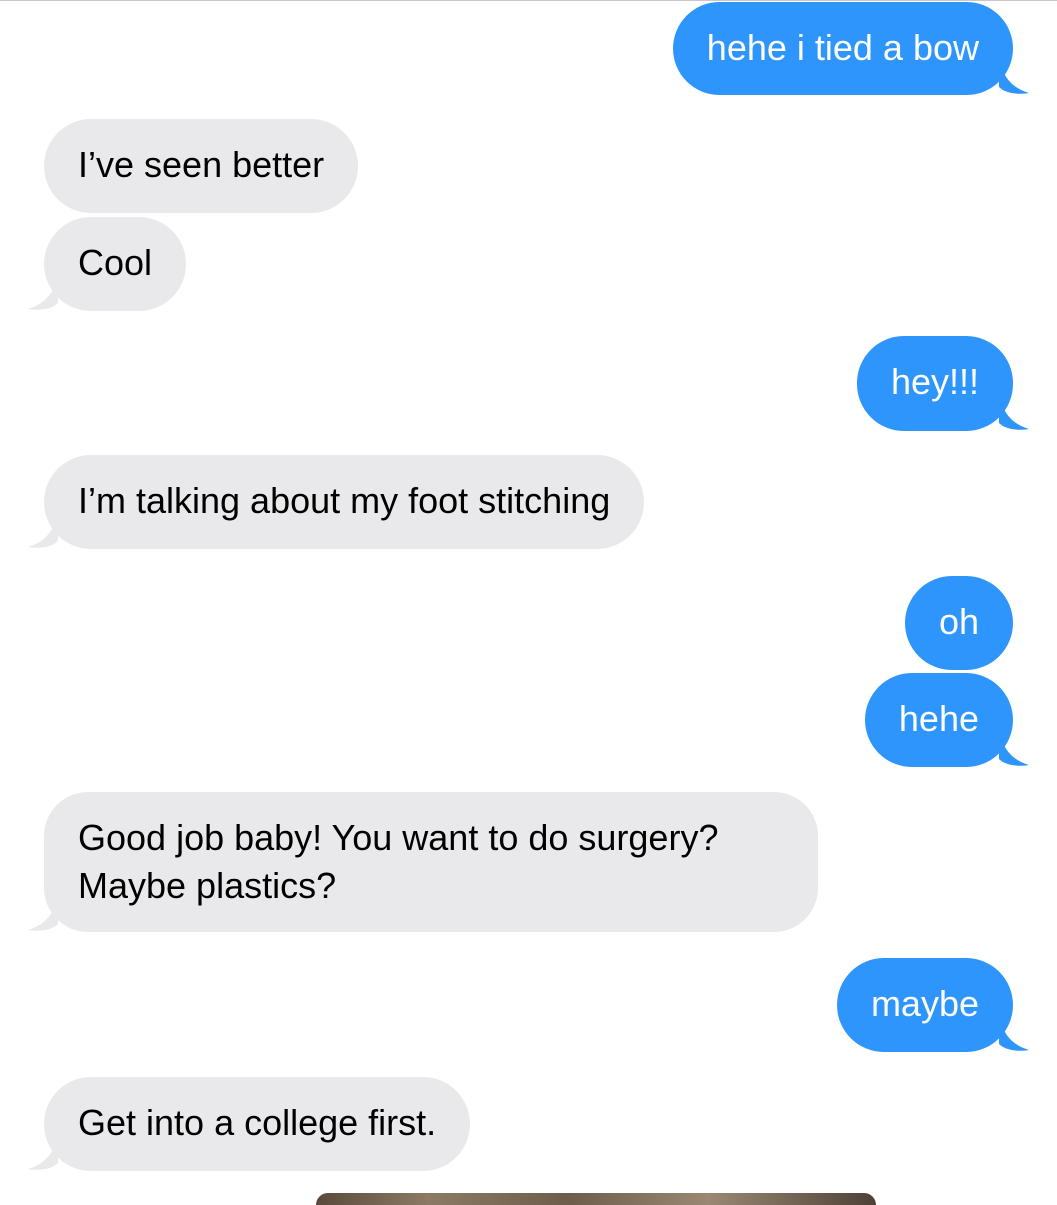  I want to click on message-text: I’m talking about my foot stitching, so click(344, 500).